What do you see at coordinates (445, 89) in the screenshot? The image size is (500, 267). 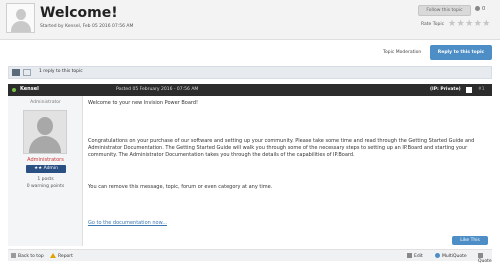 I see `ip-address-label: (IP: Private)` at bounding box center [445, 89].